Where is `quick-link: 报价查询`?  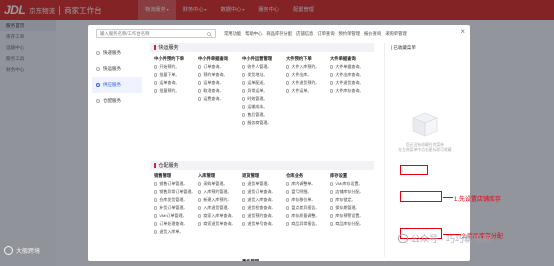 quick-link: 报价查询 is located at coordinates (372, 34).